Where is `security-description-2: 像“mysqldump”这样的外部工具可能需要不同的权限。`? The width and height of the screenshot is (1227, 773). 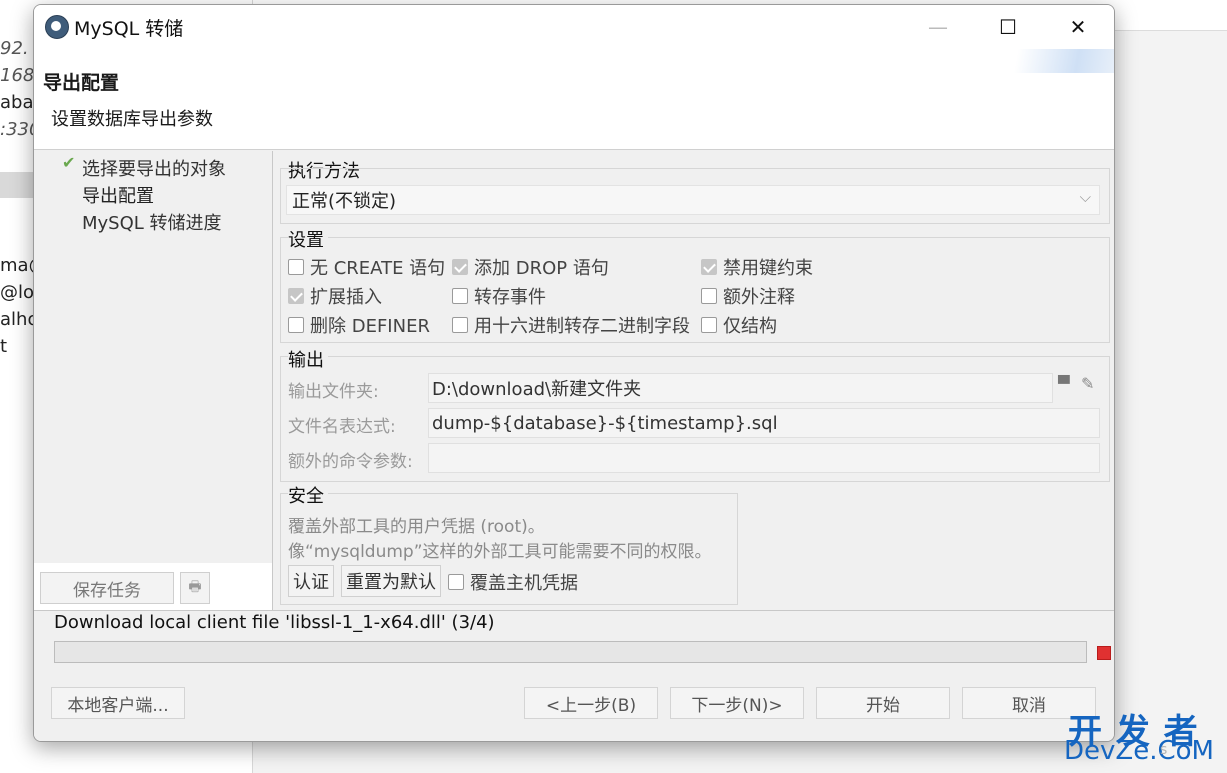 security-description-2: 像“mysqldump”这样的外部工具可能需要不同的权限。 is located at coordinates (500, 552).